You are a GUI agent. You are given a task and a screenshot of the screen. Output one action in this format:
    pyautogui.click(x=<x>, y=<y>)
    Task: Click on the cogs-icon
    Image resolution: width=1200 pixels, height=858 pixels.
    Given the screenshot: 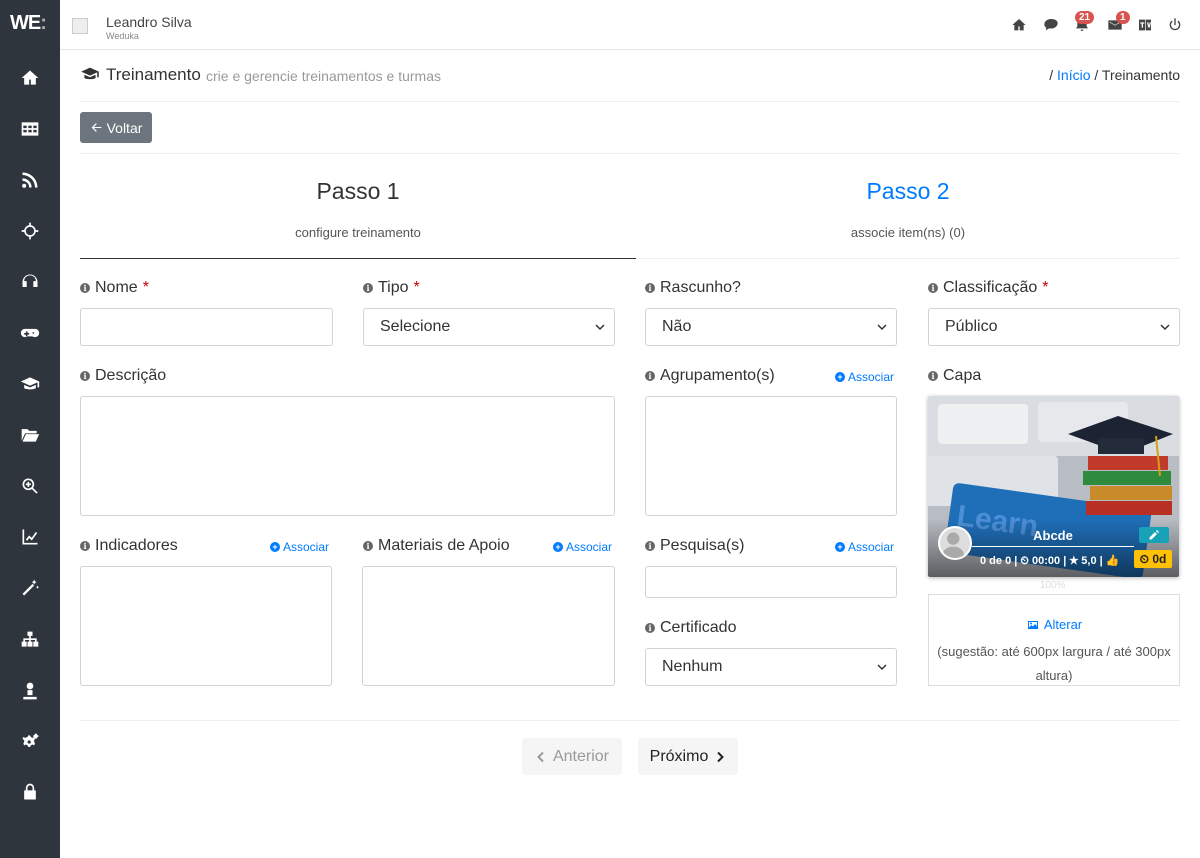 What is the action you would take?
    pyautogui.click(x=30, y=742)
    